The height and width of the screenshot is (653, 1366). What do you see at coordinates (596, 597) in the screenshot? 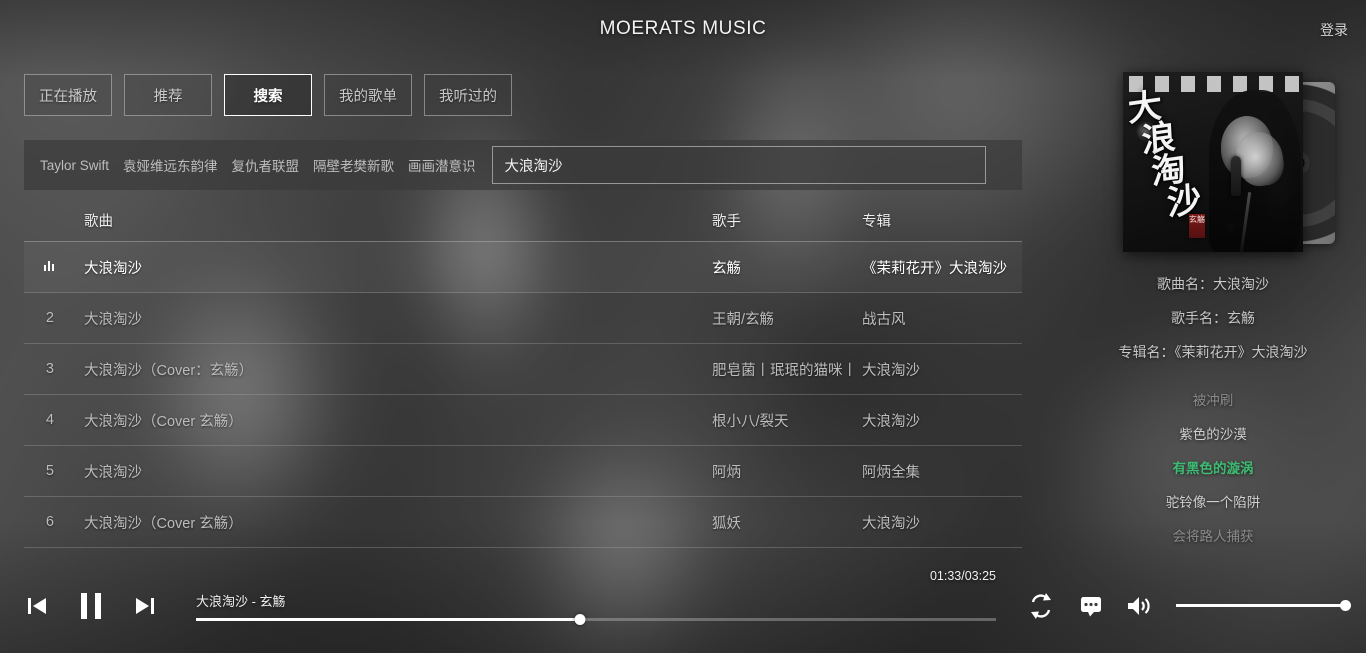
I see `progress-zone: 大浪淘沙 - 玄觞 01:33/03:25` at bounding box center [596, 597].